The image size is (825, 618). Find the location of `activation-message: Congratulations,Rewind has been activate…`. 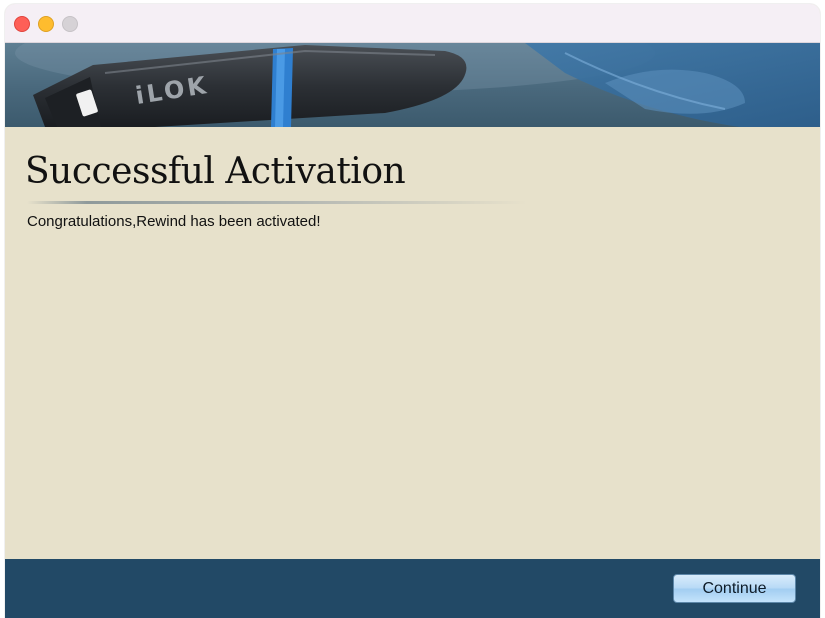

activation-message: Congratulations,Rewind has been activate… is located at coordinates (174, 221).